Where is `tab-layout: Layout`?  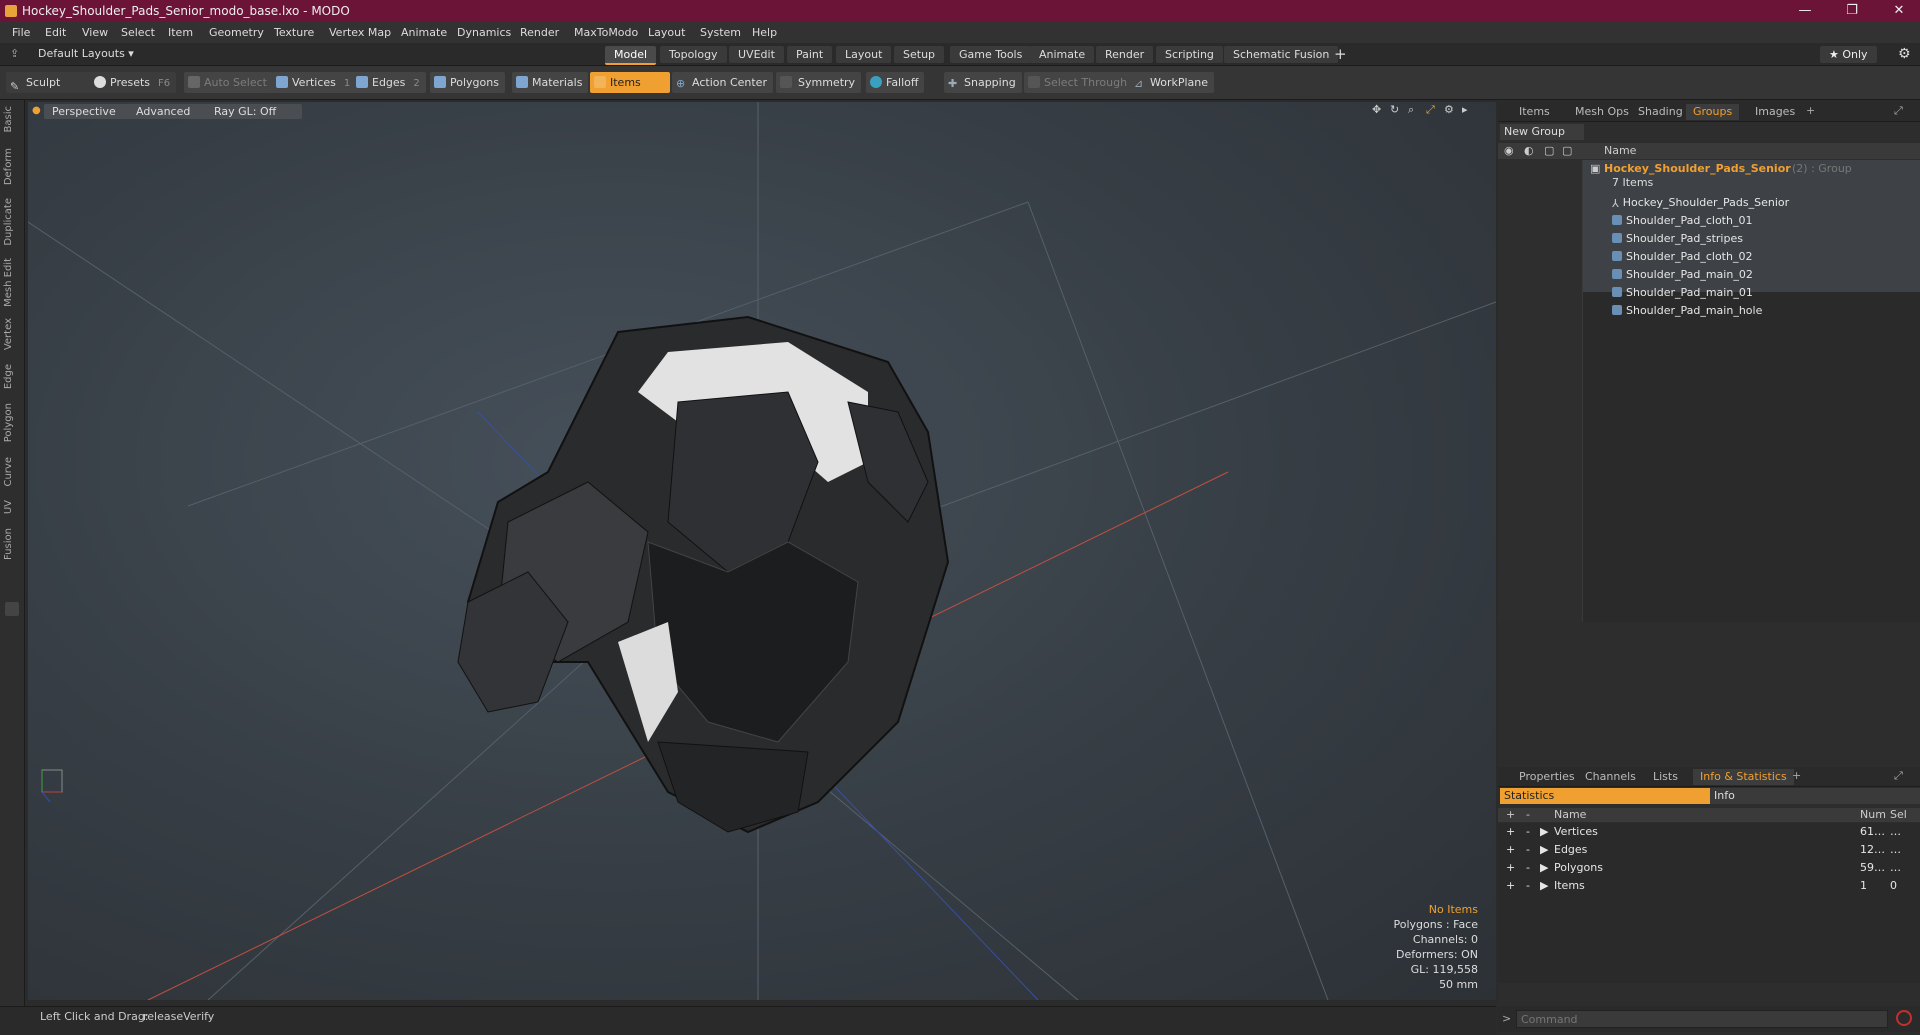 tab-layout: Layout is located at coordinates (864, 54).